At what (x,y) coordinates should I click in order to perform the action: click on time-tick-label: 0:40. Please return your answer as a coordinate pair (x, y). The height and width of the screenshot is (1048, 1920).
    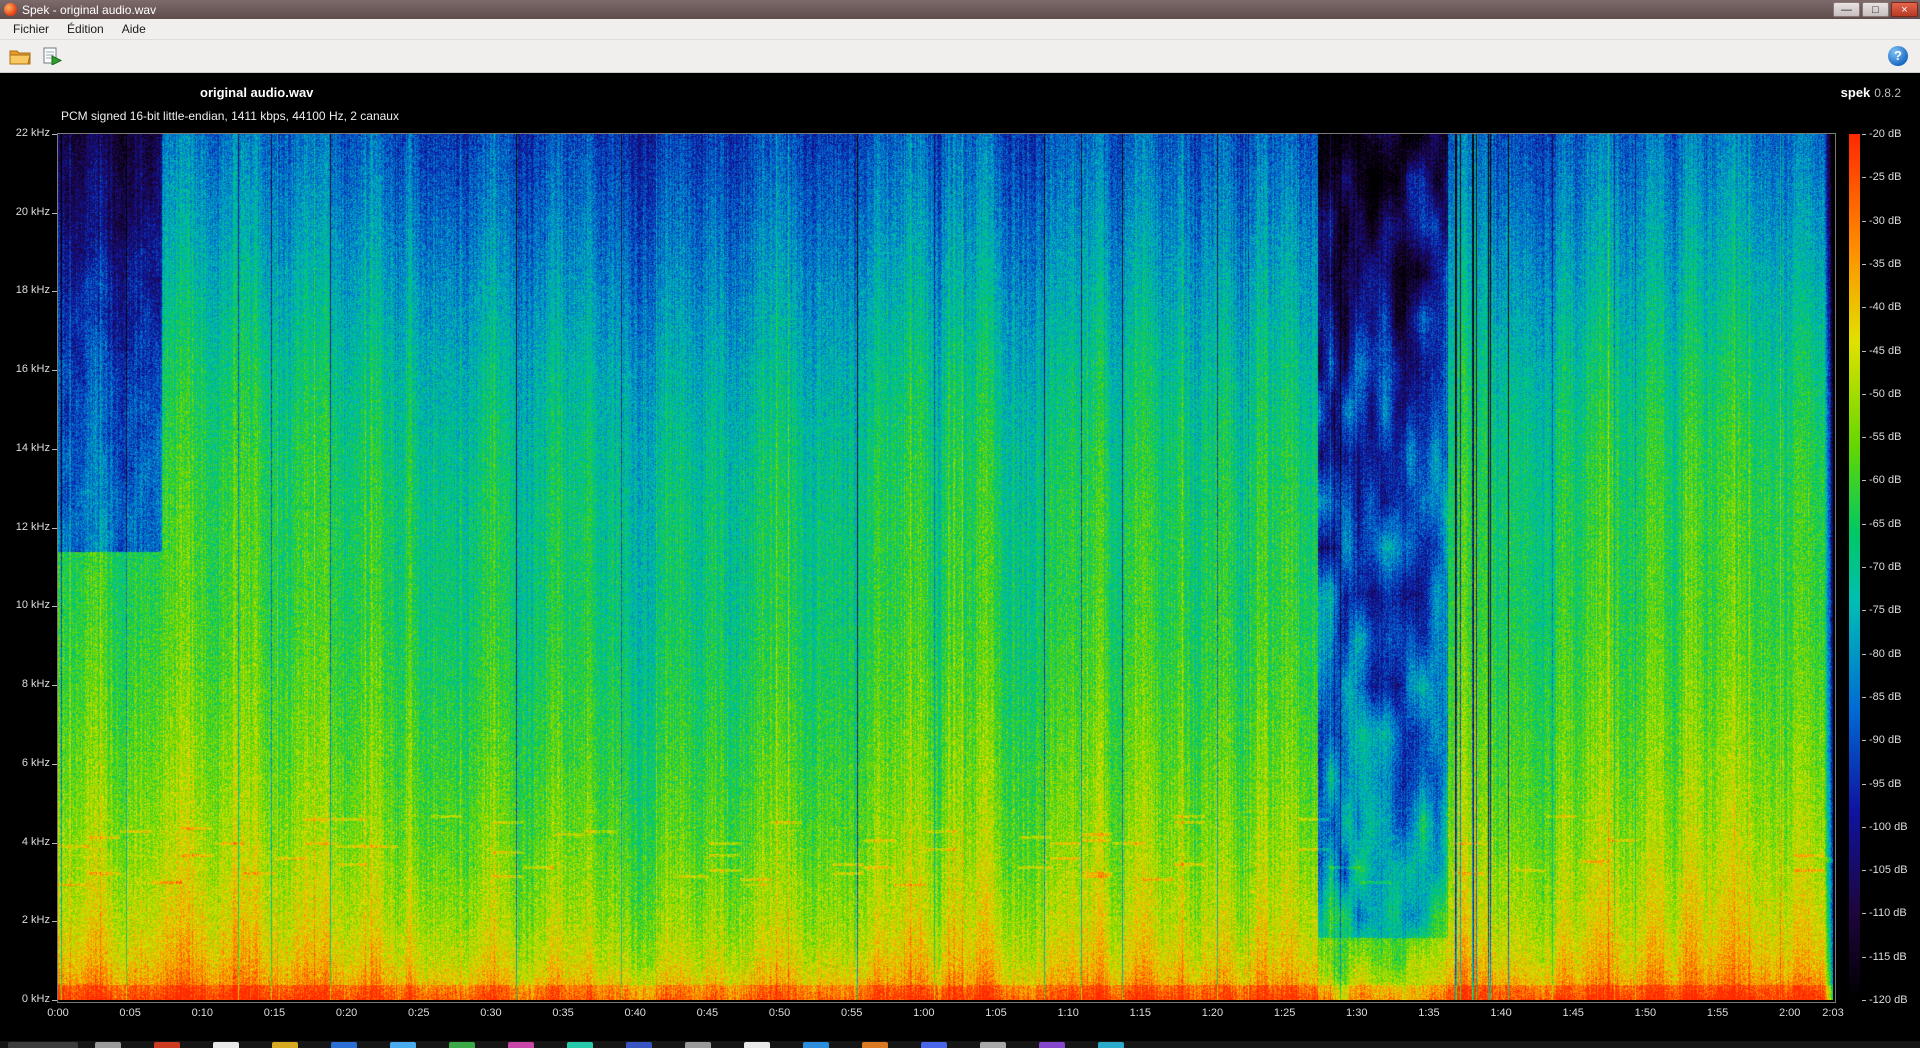
    Looking at the image, I should click on (635, 1013).